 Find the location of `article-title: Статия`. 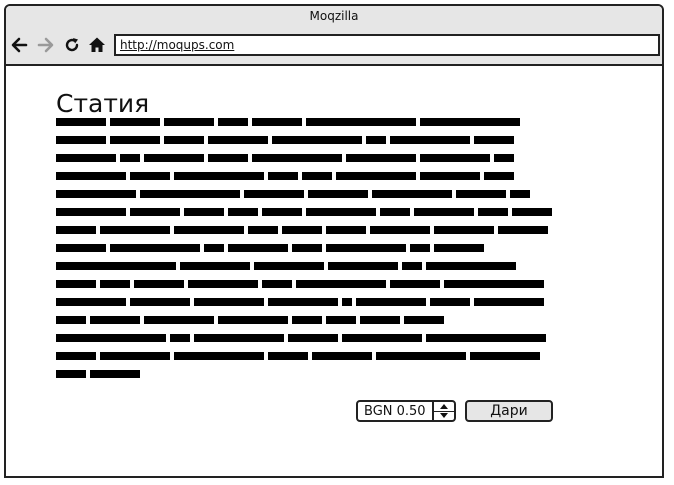

article-title: Статия is located at coordinates (103, 103).